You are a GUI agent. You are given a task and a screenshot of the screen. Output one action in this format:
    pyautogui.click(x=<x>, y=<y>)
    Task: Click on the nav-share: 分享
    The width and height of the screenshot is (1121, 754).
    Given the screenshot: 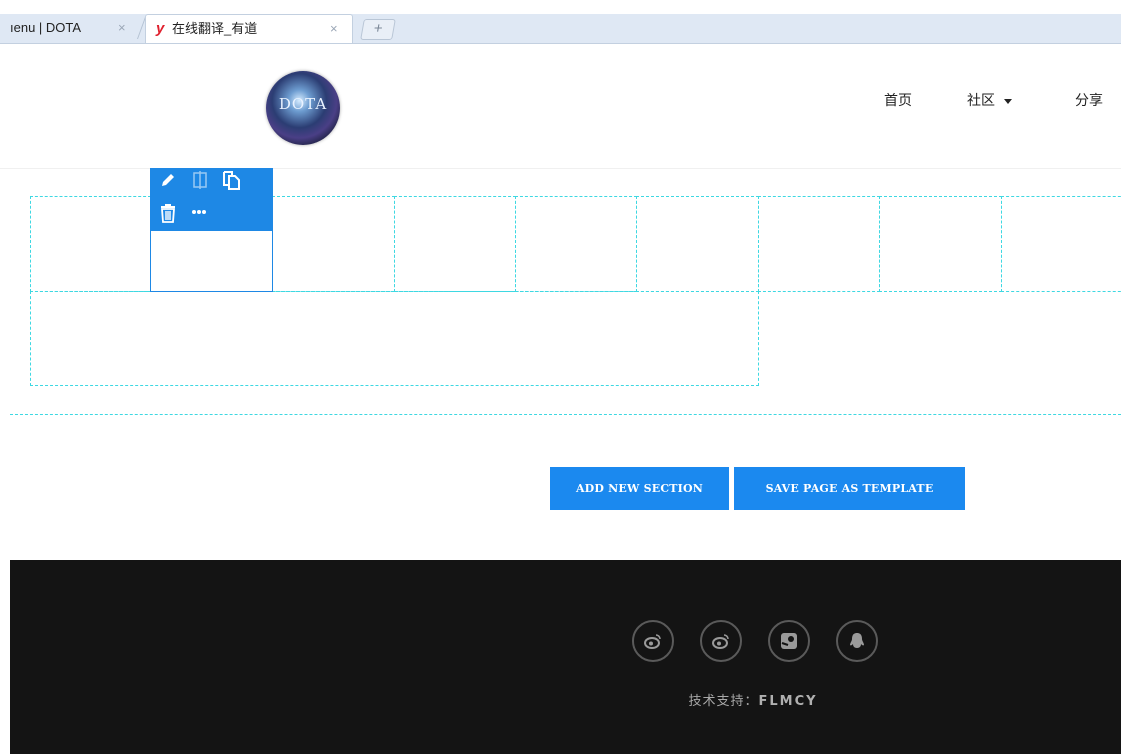 What is the action you would take?
    pyautogui.click(x=1089, y=100)
    